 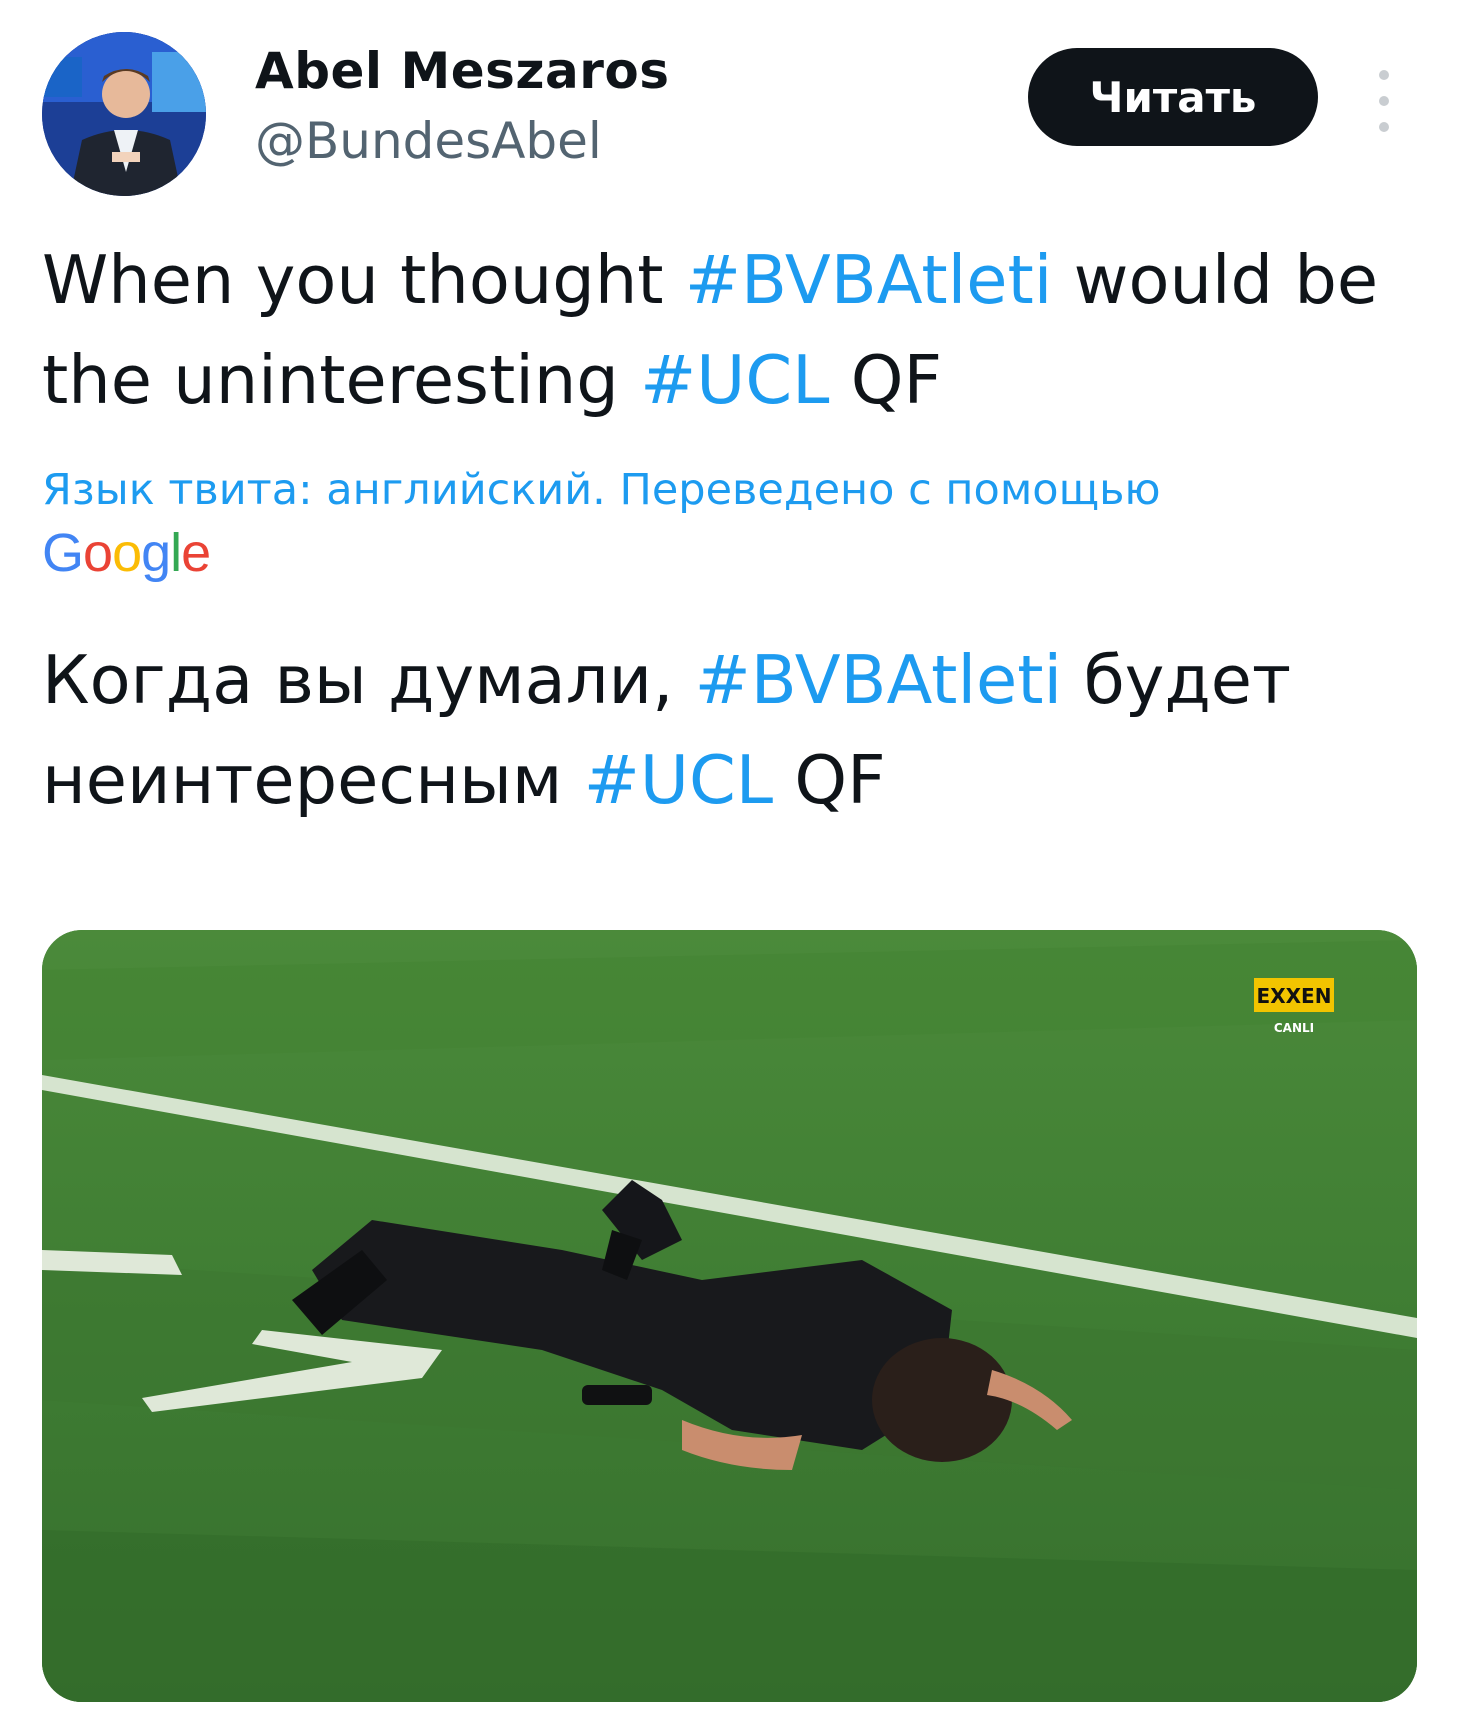 I want to click on avatar-image, so click(x=124, y=114).